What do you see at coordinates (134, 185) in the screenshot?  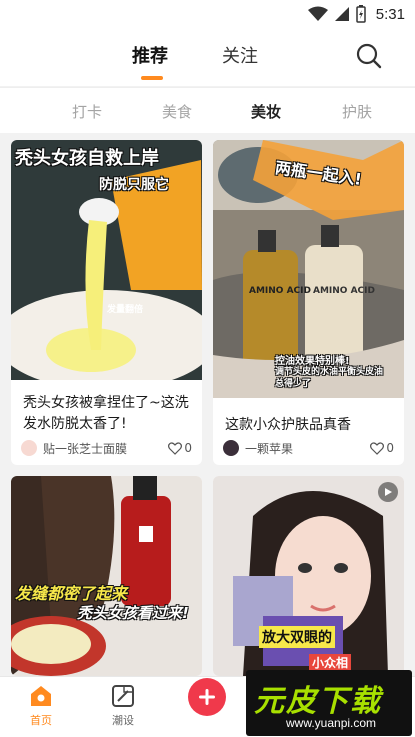 I see `overlay-text: 防脱只服它` at bounding box center [134, 185].